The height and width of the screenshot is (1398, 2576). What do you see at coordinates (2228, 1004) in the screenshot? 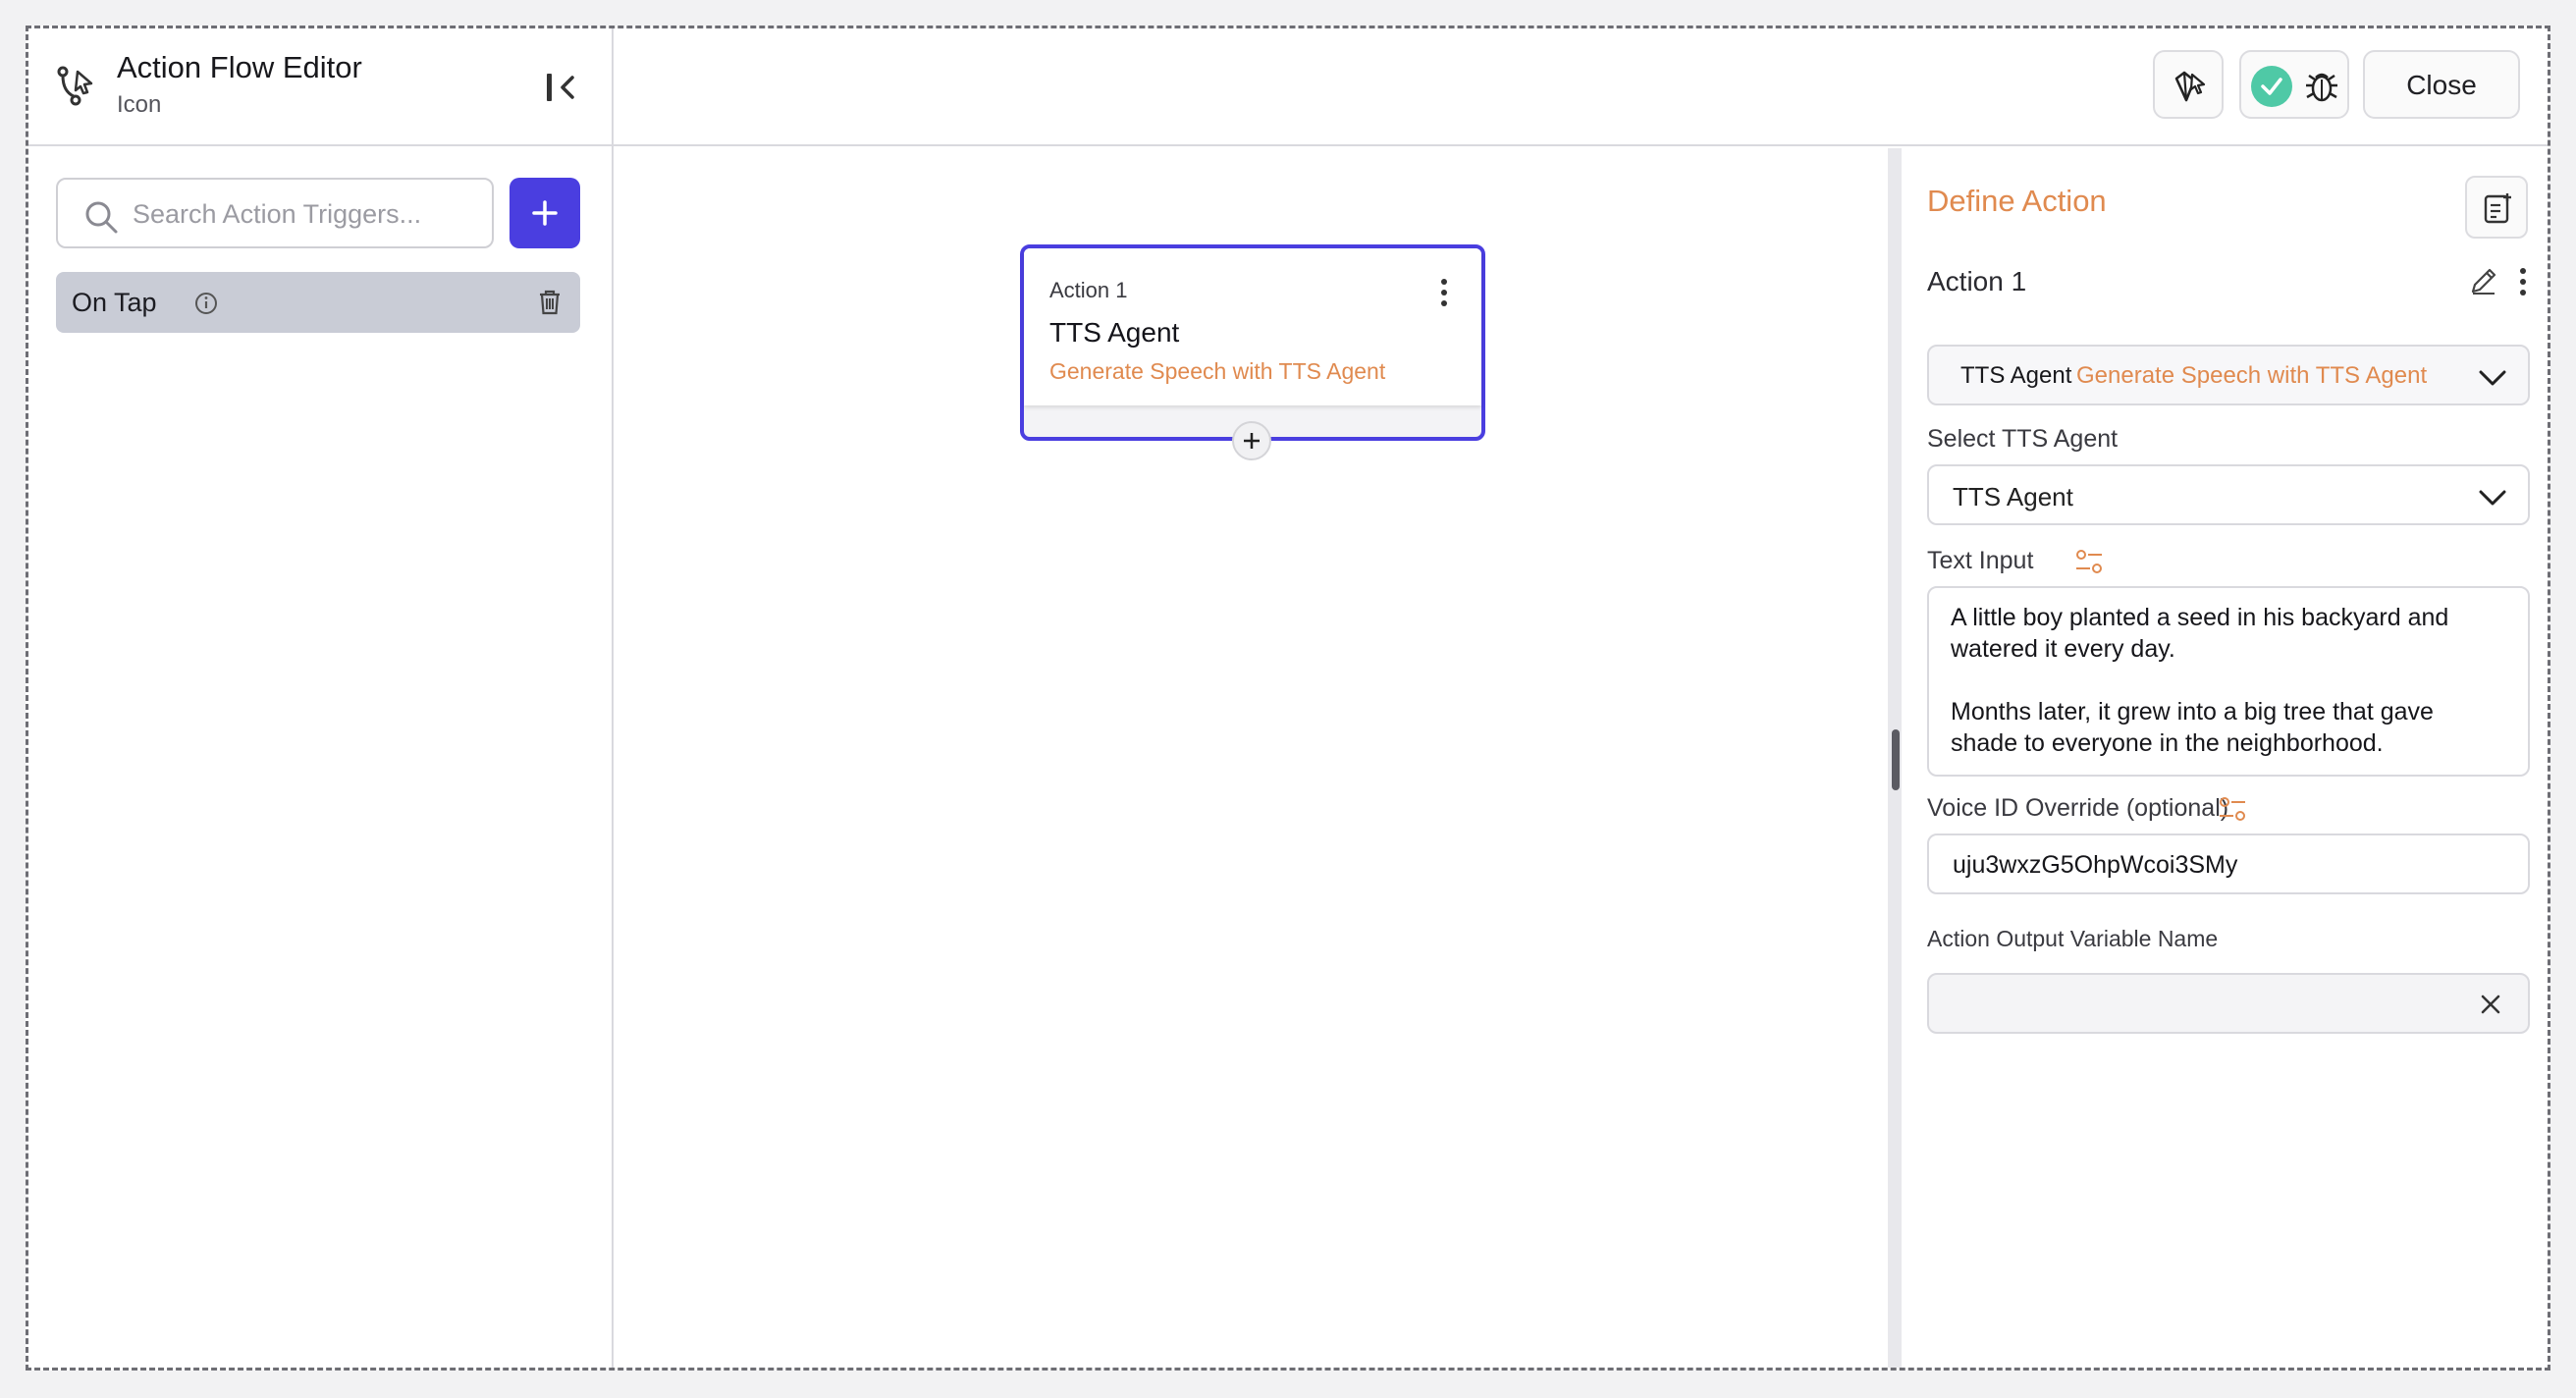
I see `output-variable-field` at bounding box center [2228, 1004].